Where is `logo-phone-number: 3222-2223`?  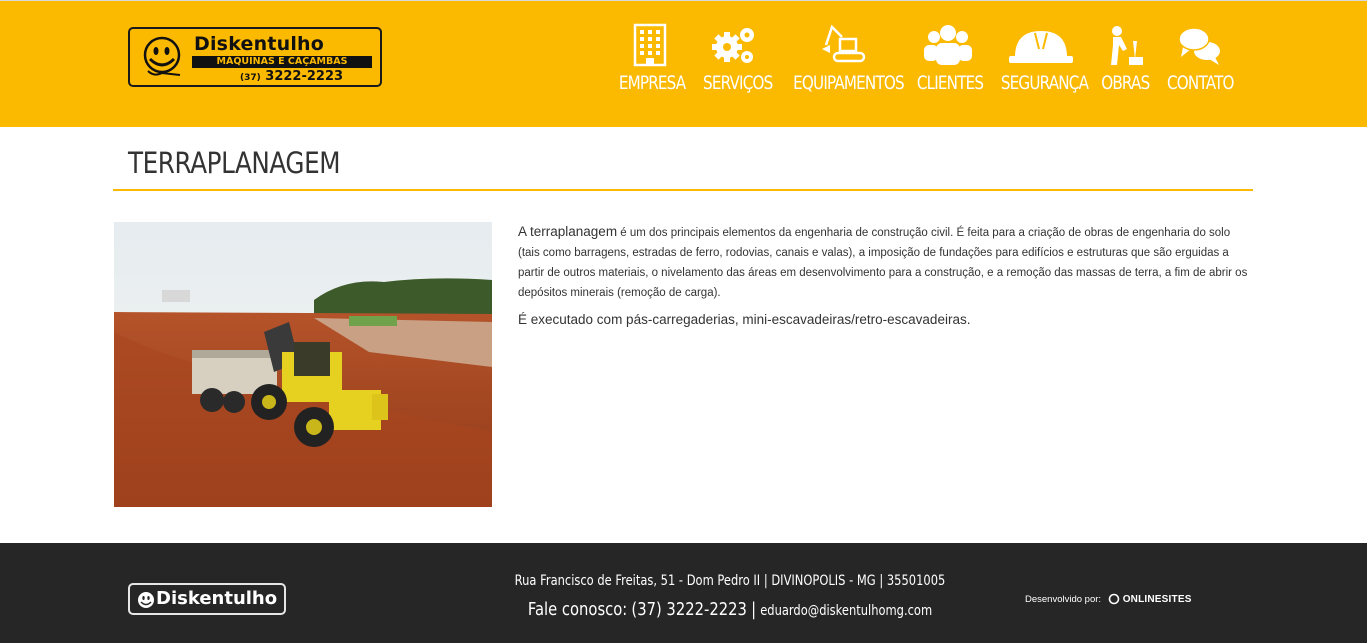
logo-phone-number: 3222-2223 is located at coordinates (304, 76).